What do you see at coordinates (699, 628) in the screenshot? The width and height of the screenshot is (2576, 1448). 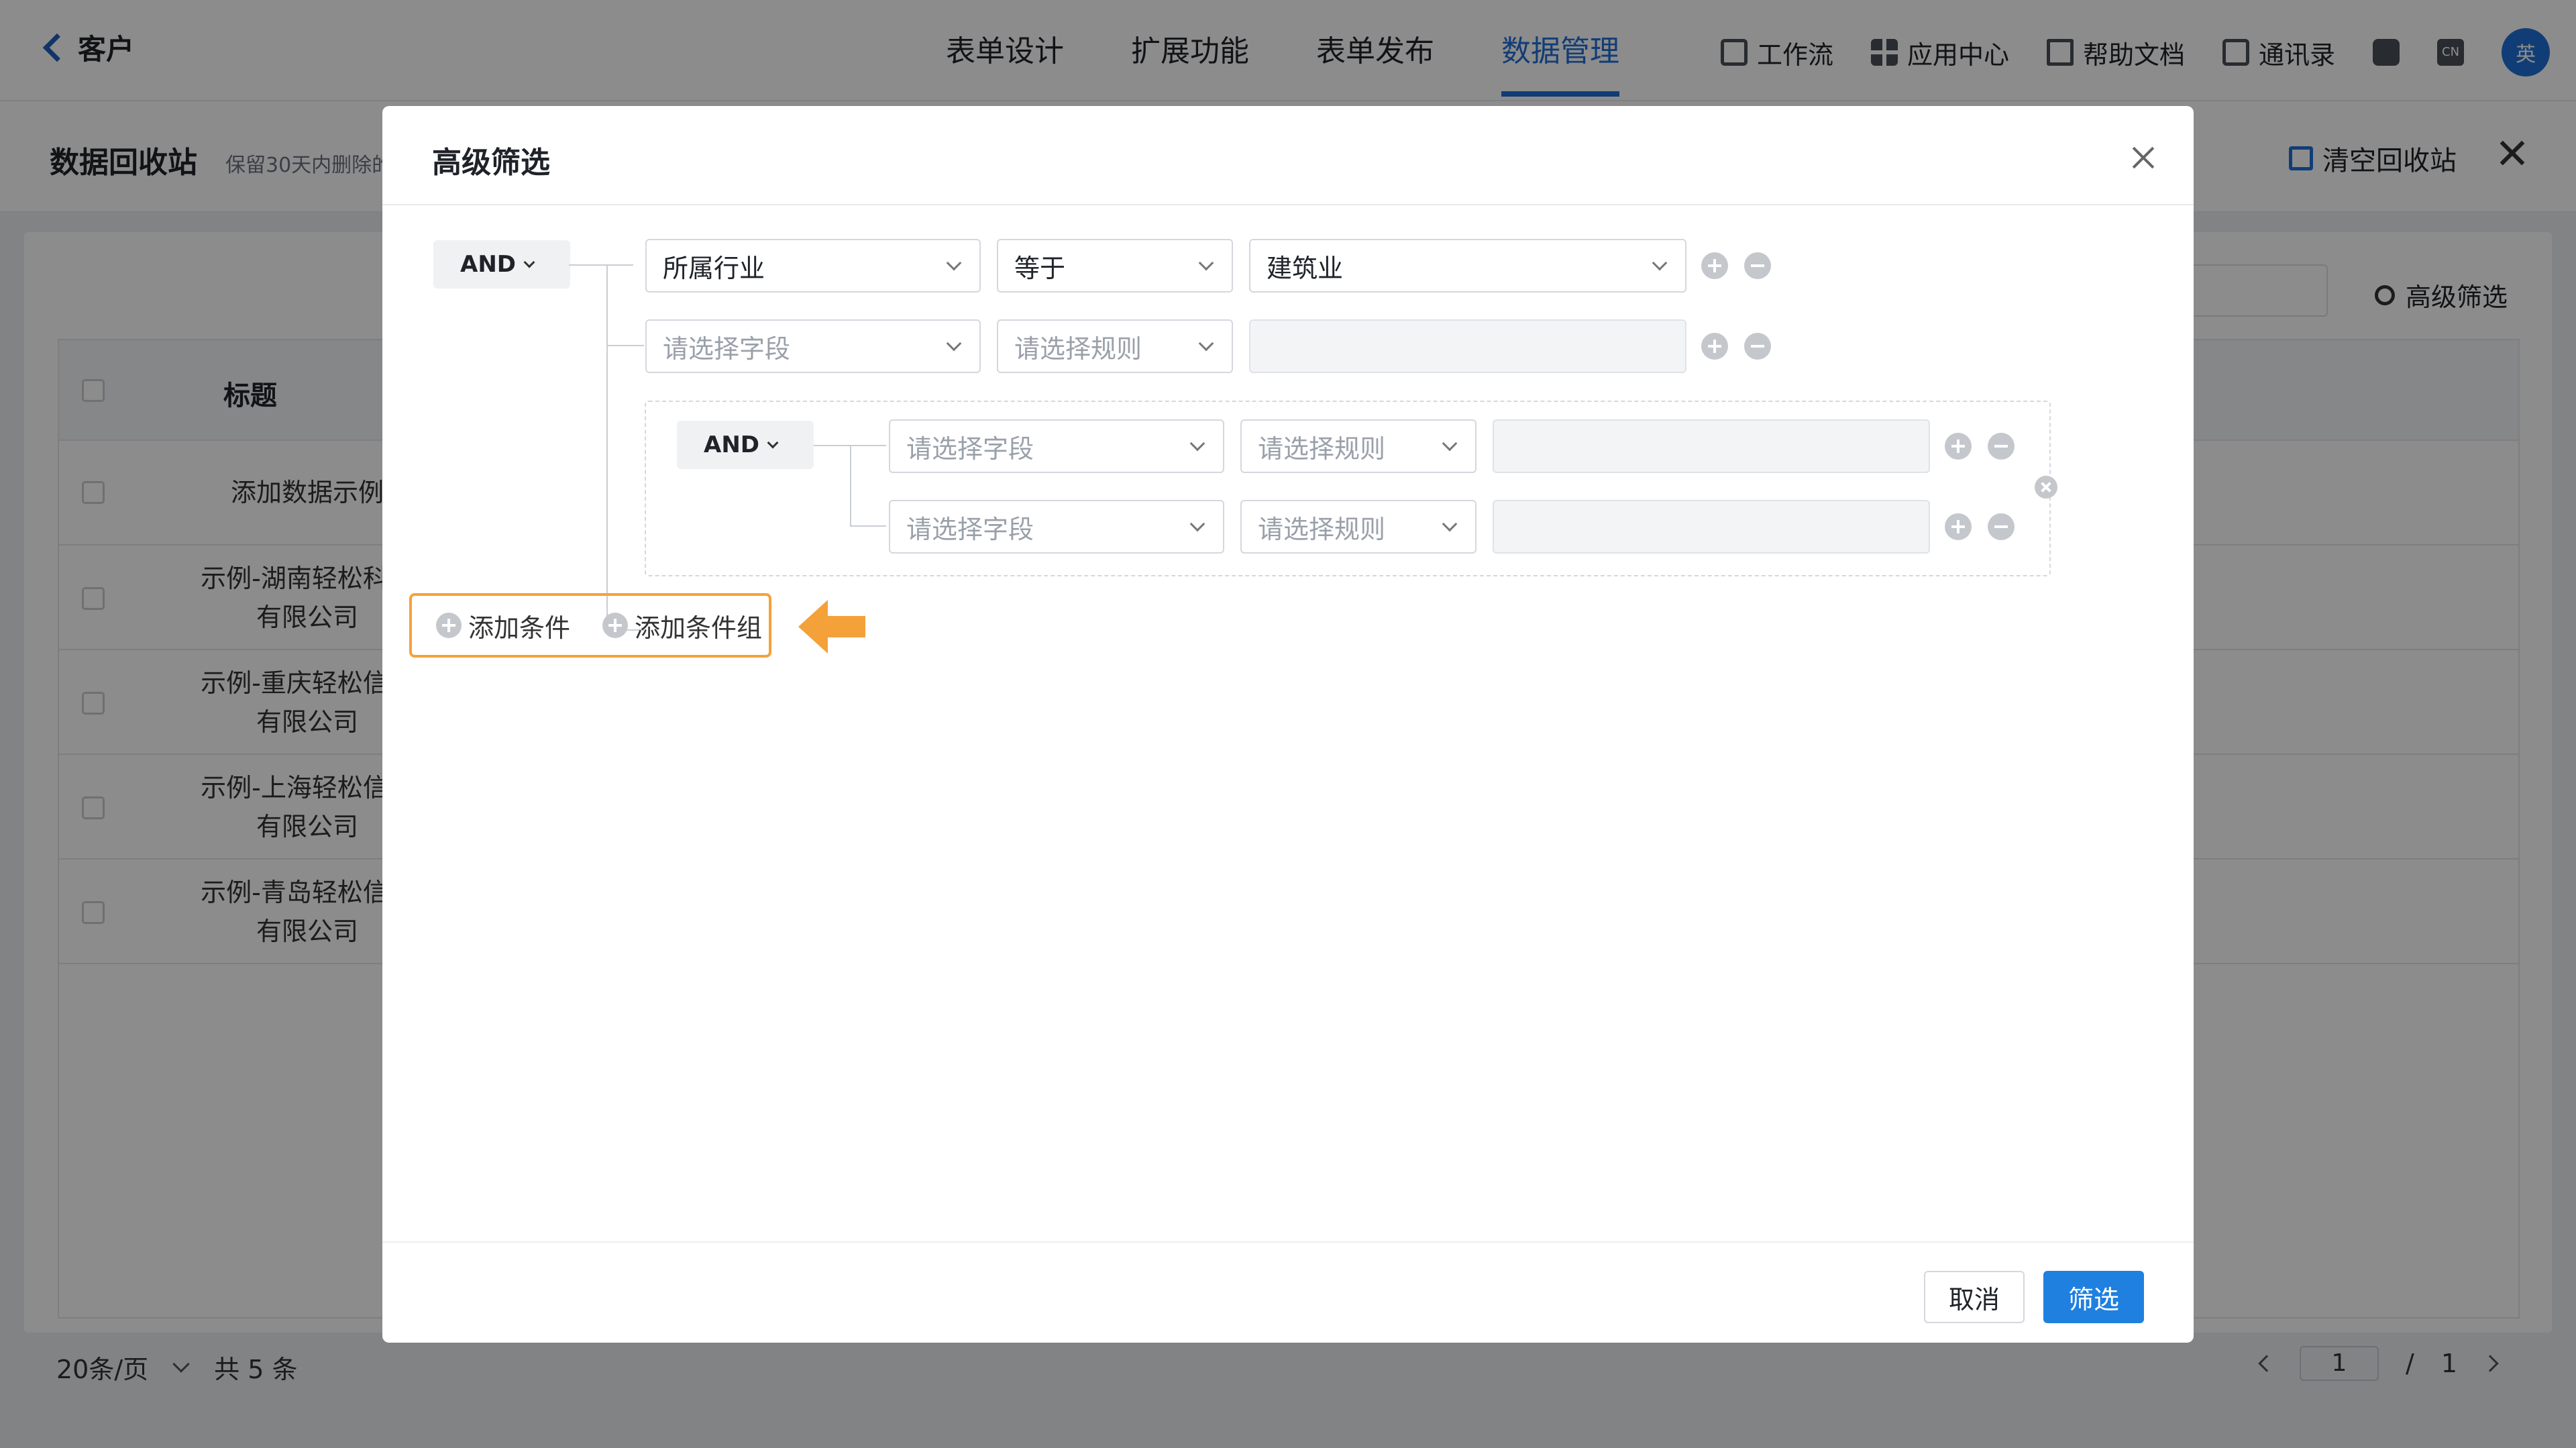 I see `add-condition-group-label: 添加条件组` at bounding box center [699, 628].